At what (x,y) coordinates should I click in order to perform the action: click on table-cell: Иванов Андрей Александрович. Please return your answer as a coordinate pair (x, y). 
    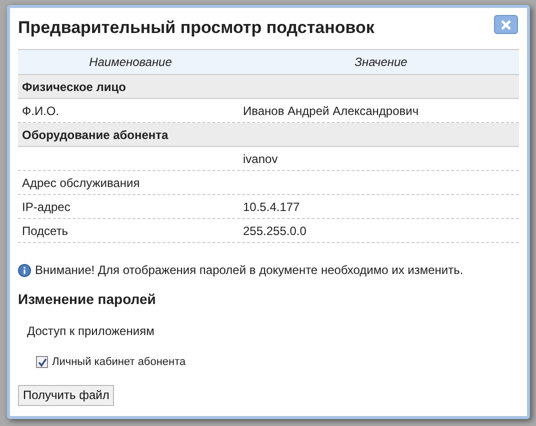
    Looking at the image, I should click on (331, 111).